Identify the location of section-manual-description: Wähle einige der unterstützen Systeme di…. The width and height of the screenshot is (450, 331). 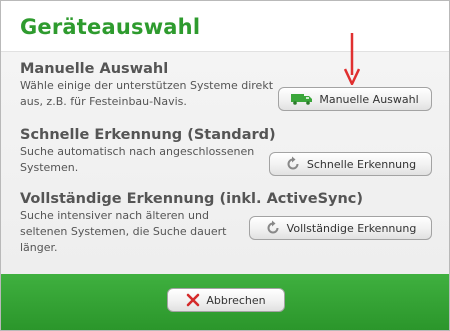
(146, 94).